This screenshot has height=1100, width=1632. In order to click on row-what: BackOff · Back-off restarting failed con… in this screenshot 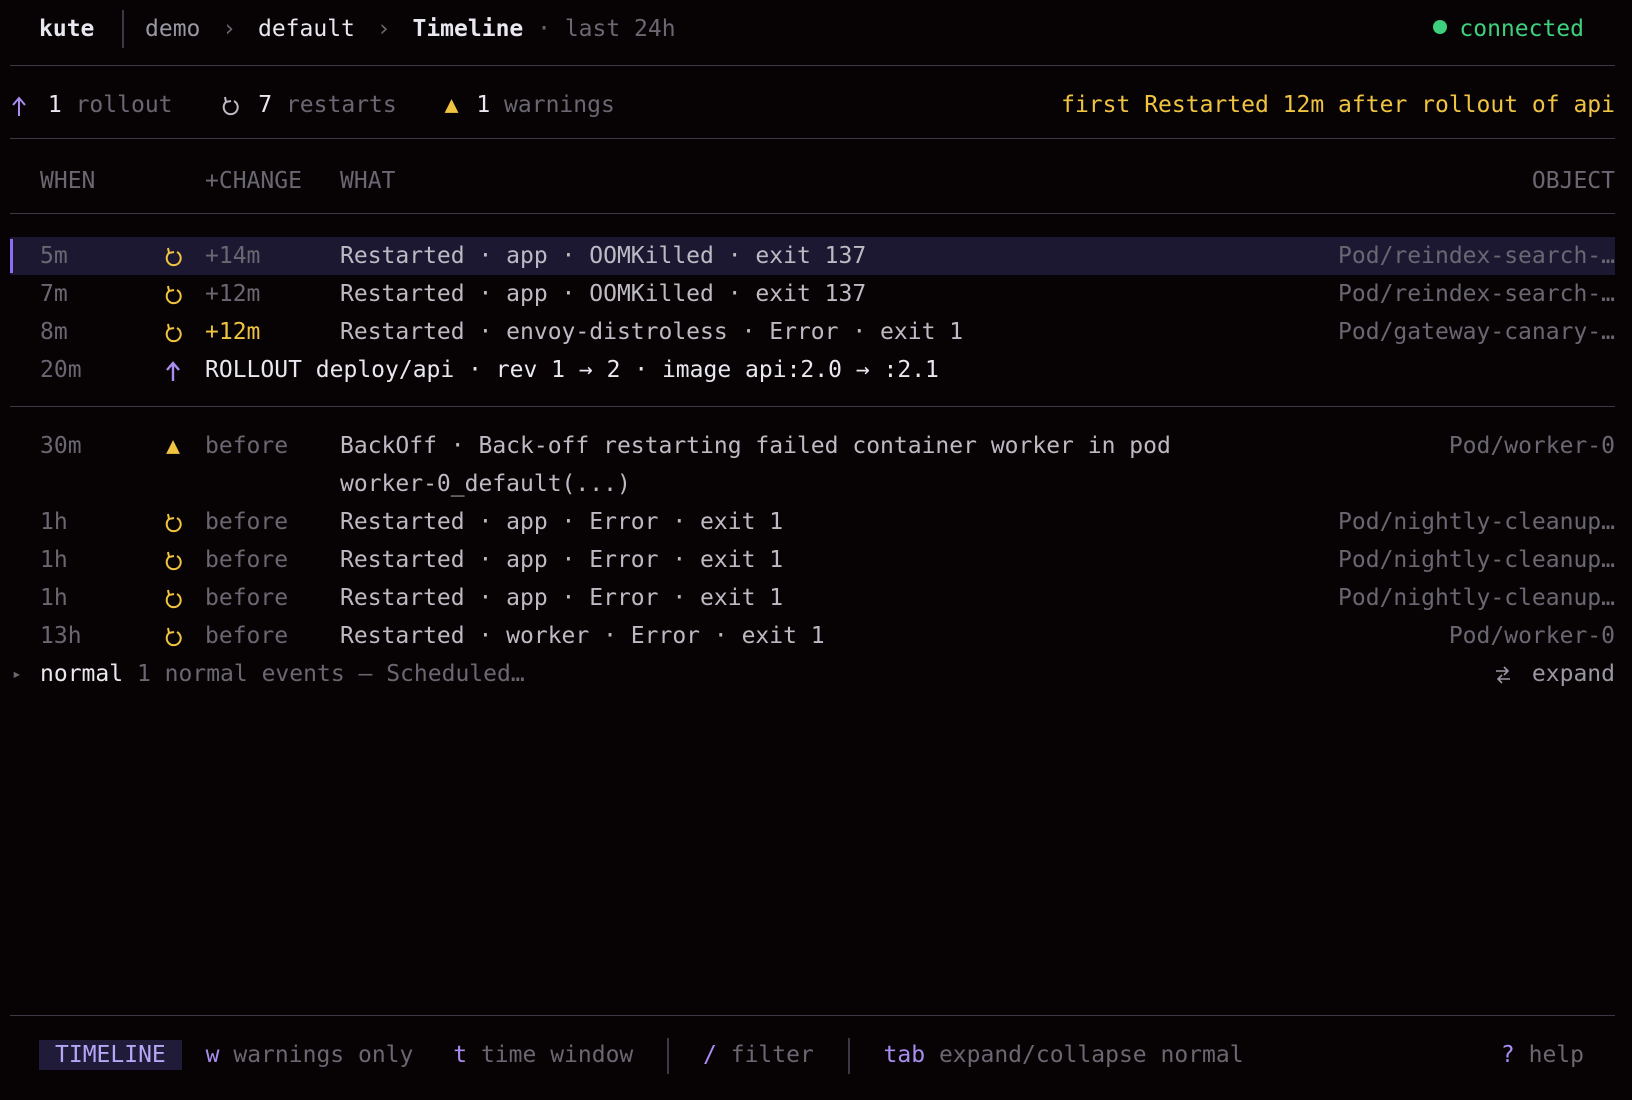, I will do `click(755, 446)`.